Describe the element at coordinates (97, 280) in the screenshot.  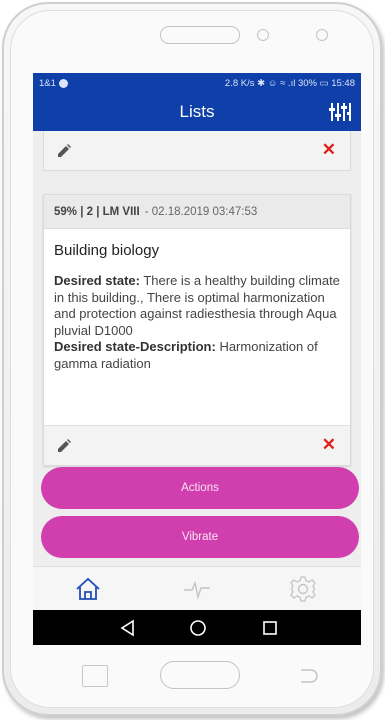
I see `desired-state-label: Desired state:` at that location.